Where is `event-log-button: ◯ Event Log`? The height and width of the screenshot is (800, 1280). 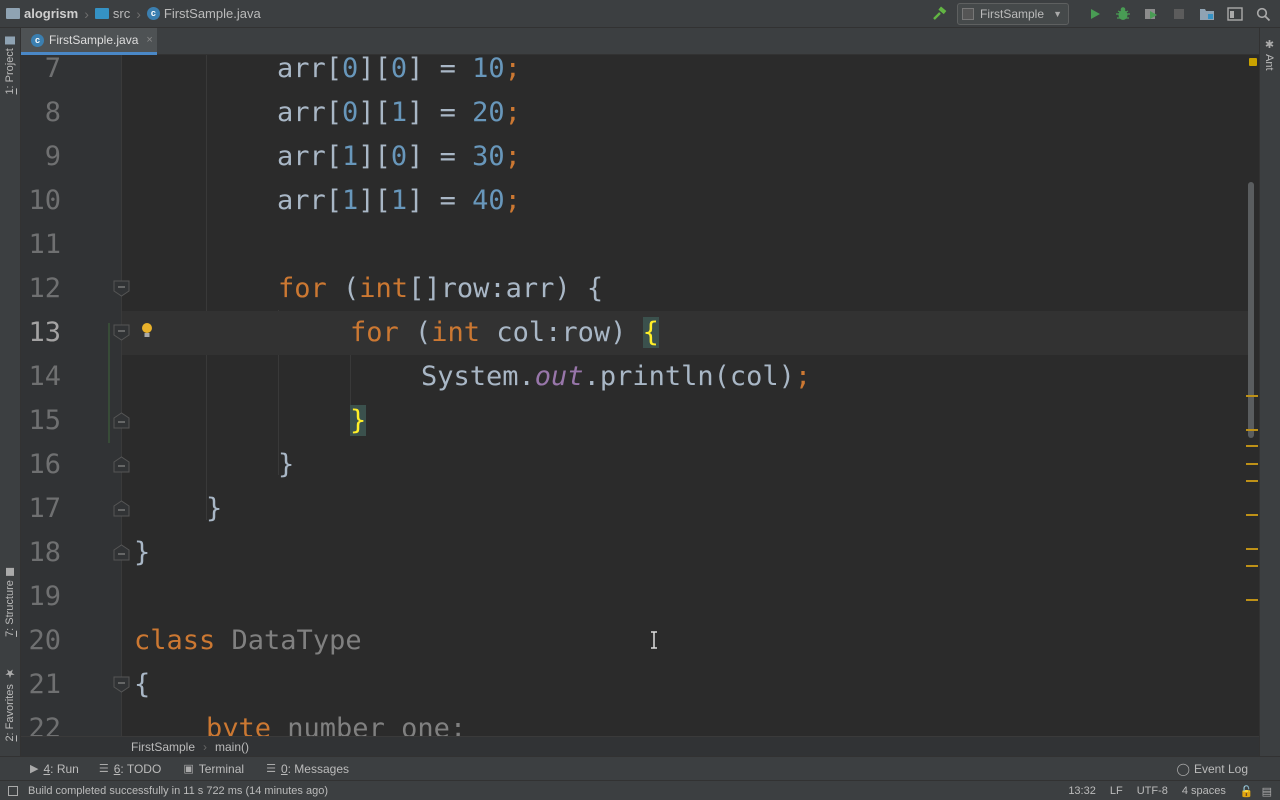
event-log-button: ◯ Event Log is located at coordinates (1212, 769).